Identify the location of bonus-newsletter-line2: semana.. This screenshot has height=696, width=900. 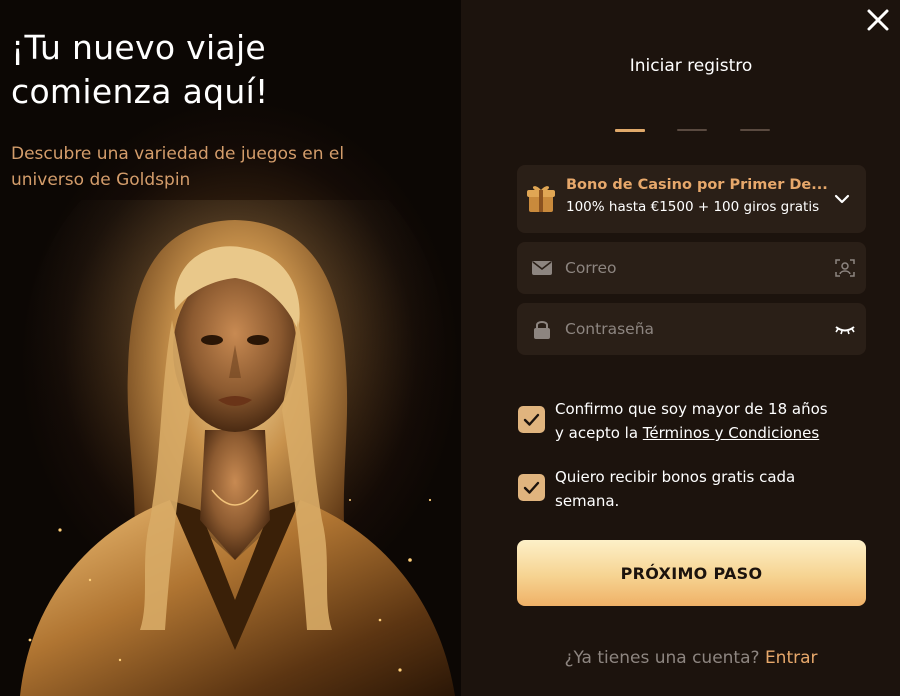
(587, 501).